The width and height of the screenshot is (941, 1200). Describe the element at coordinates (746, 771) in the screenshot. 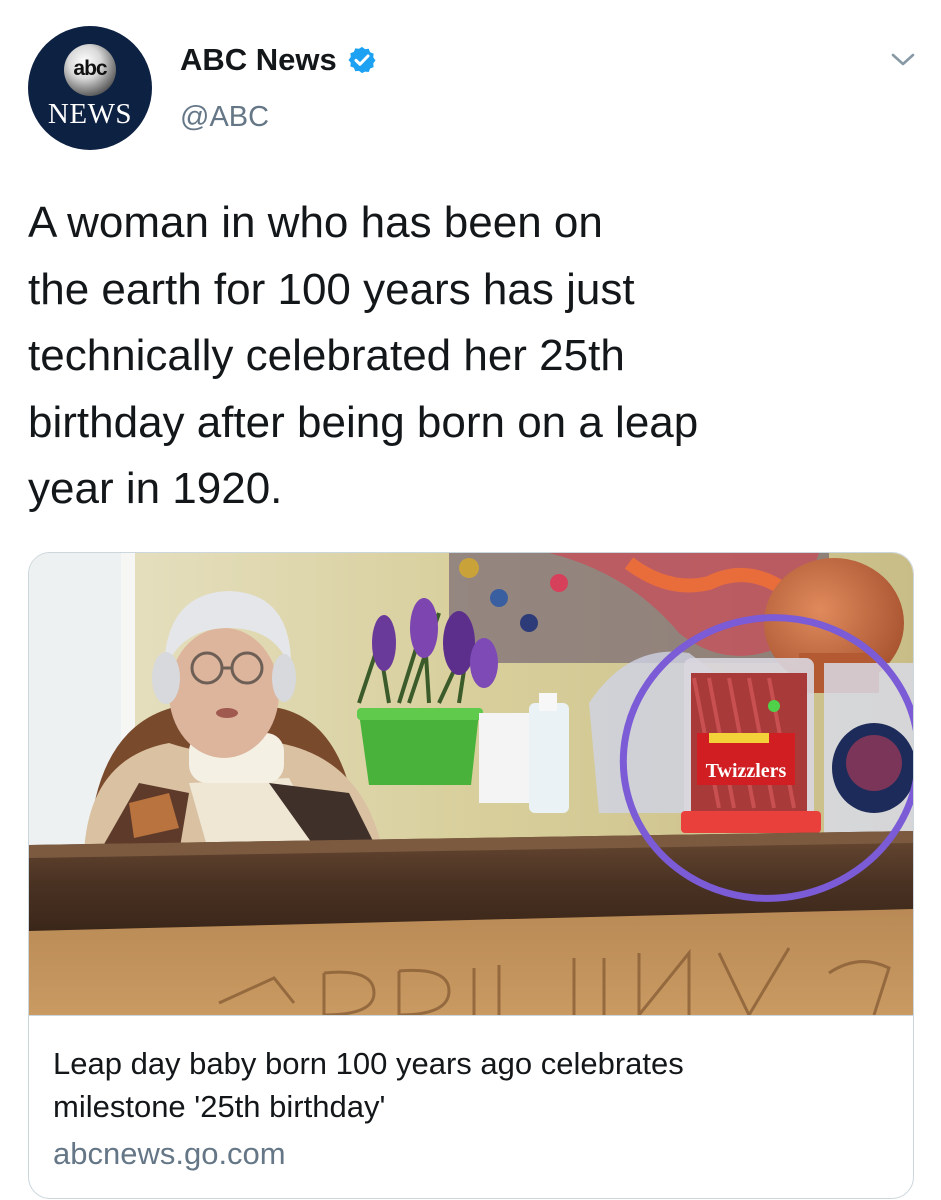

I see `candy-label-text: Twizzlers` at that location.